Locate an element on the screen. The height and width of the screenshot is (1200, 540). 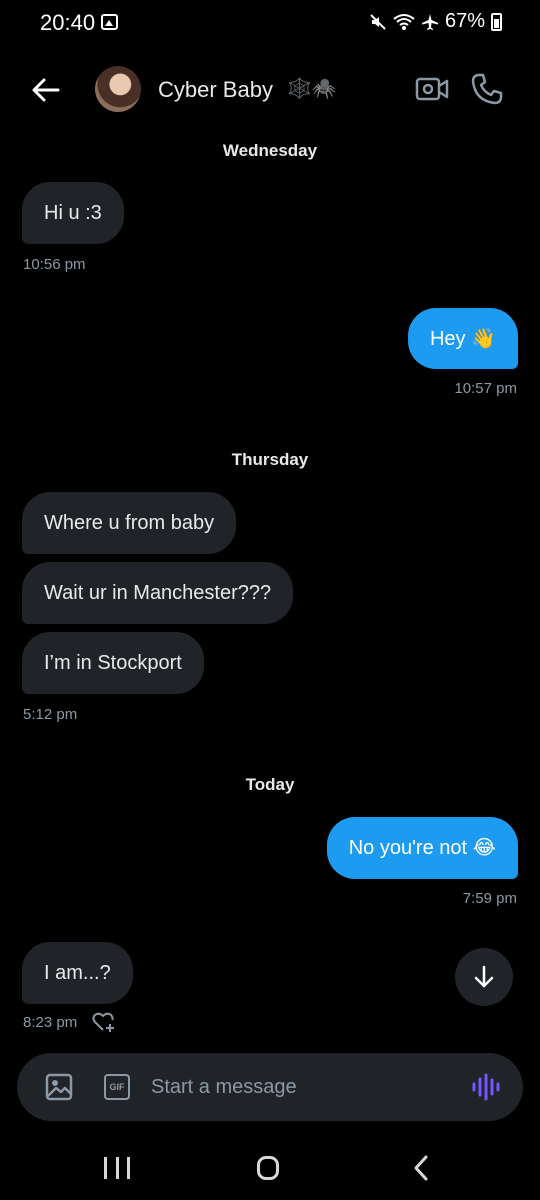
mute-icon is located at coordinates (378, 21).